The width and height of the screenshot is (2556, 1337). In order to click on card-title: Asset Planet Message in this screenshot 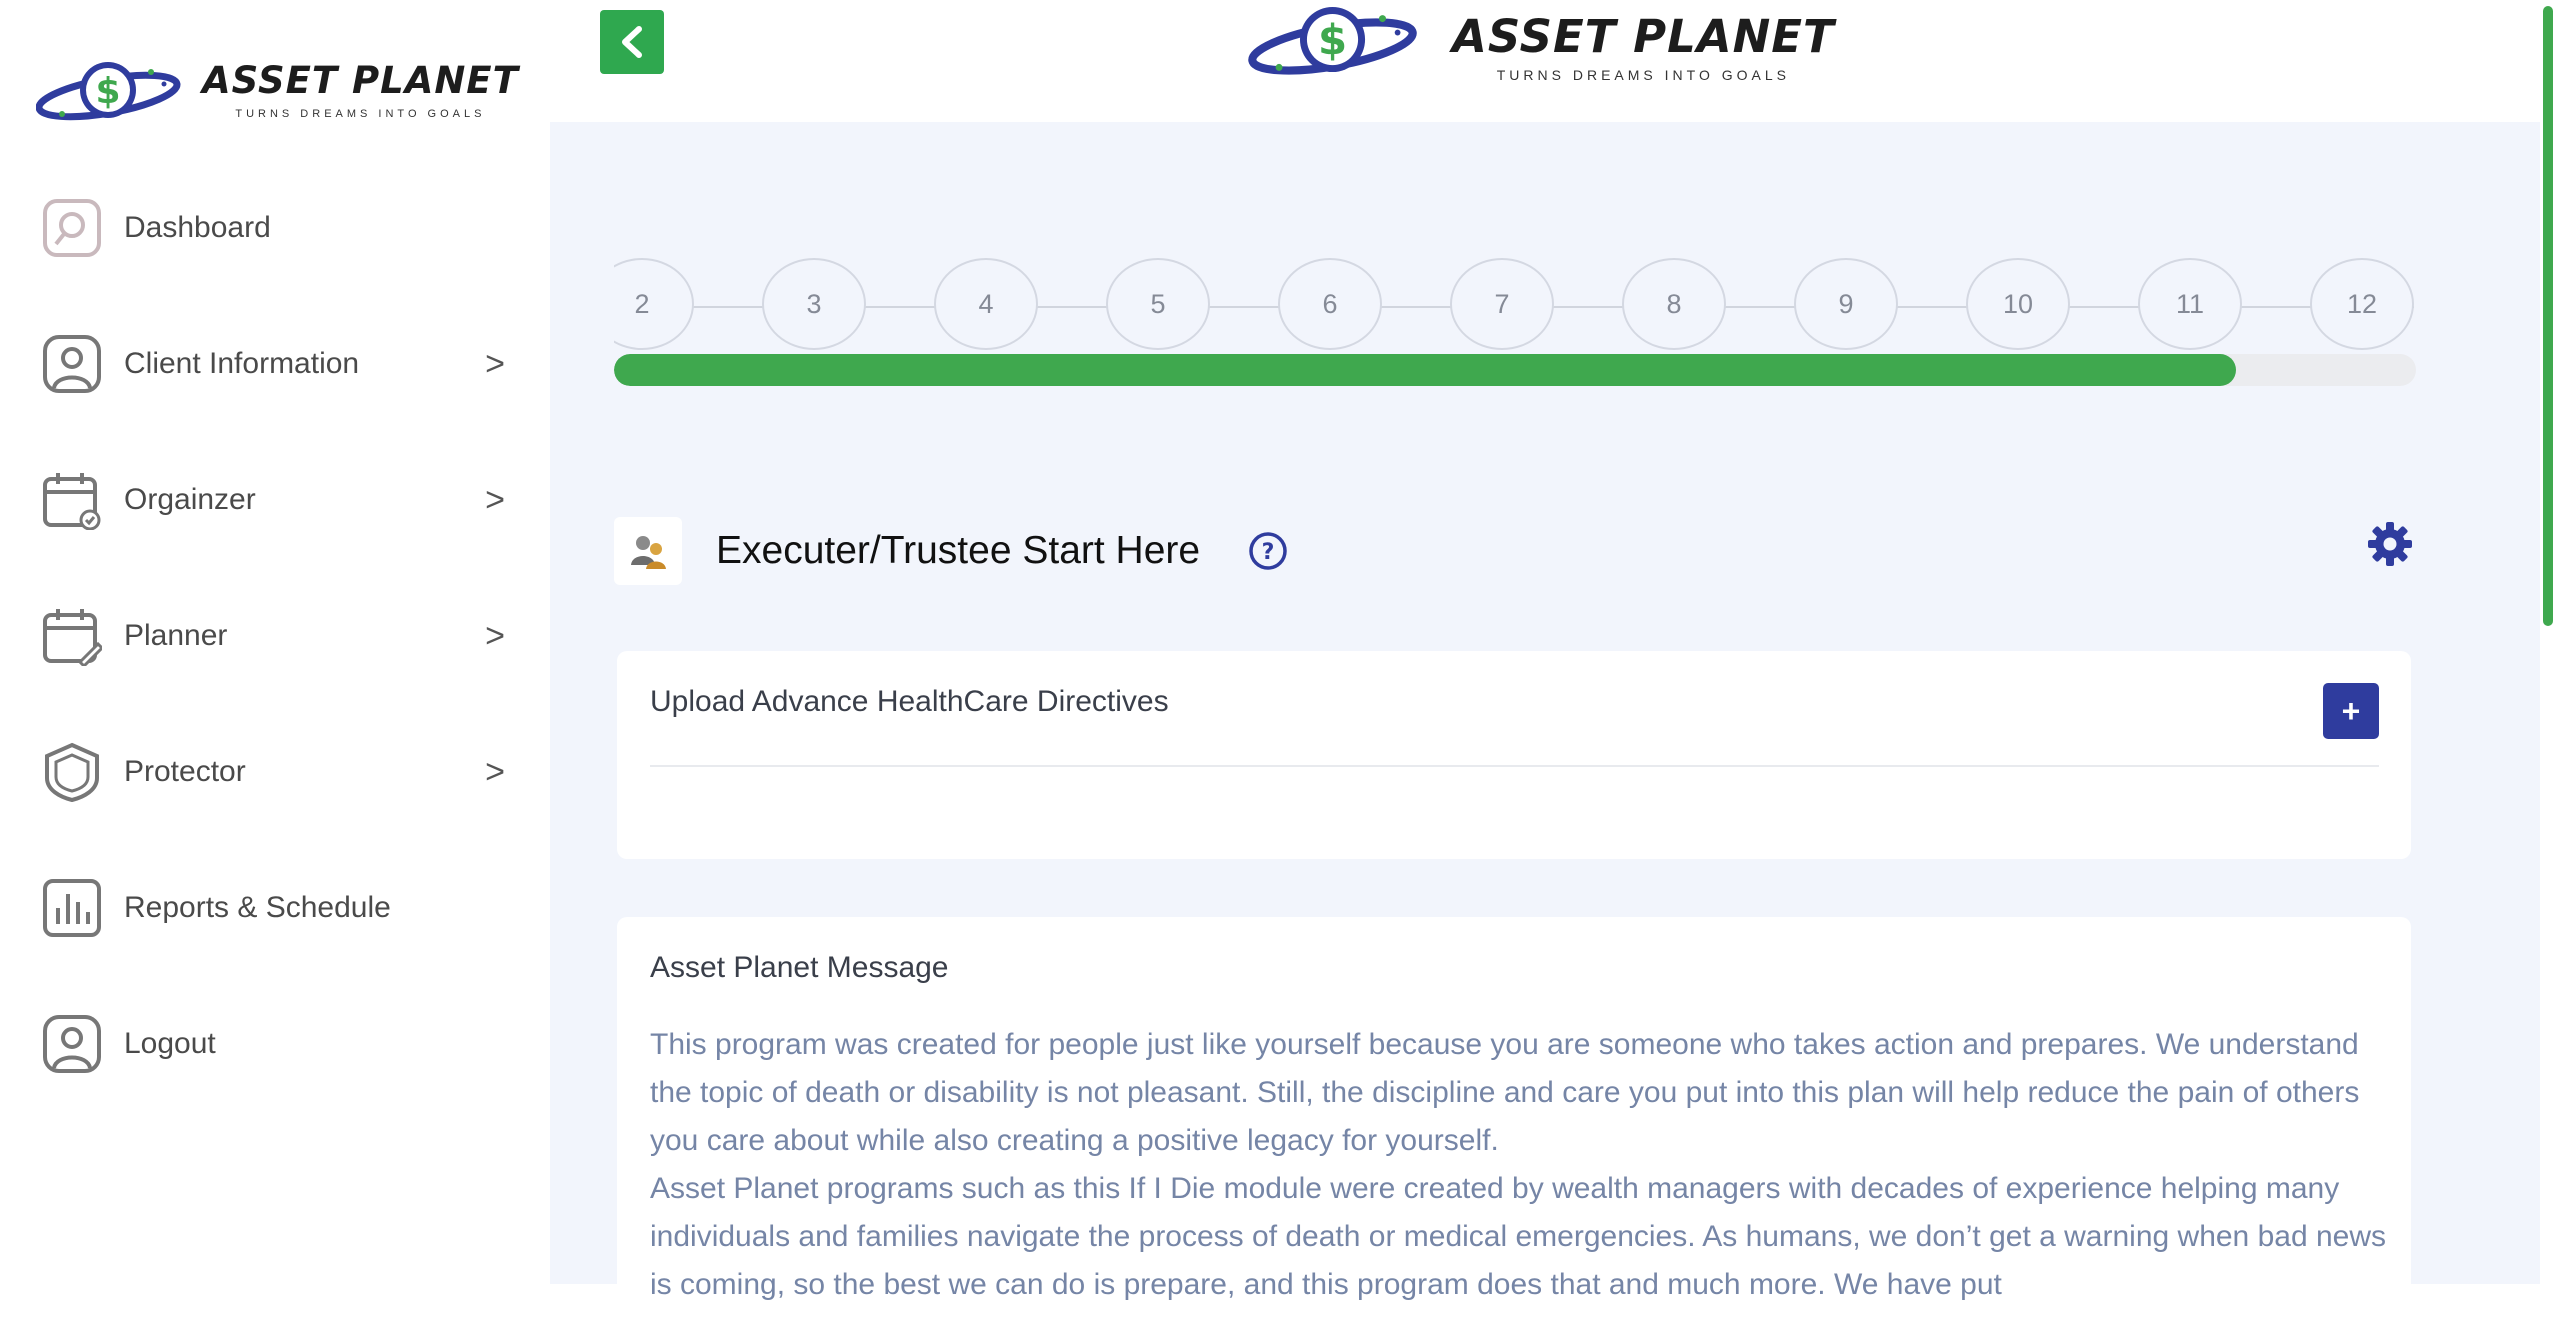, I will do `click(799, 967)`.